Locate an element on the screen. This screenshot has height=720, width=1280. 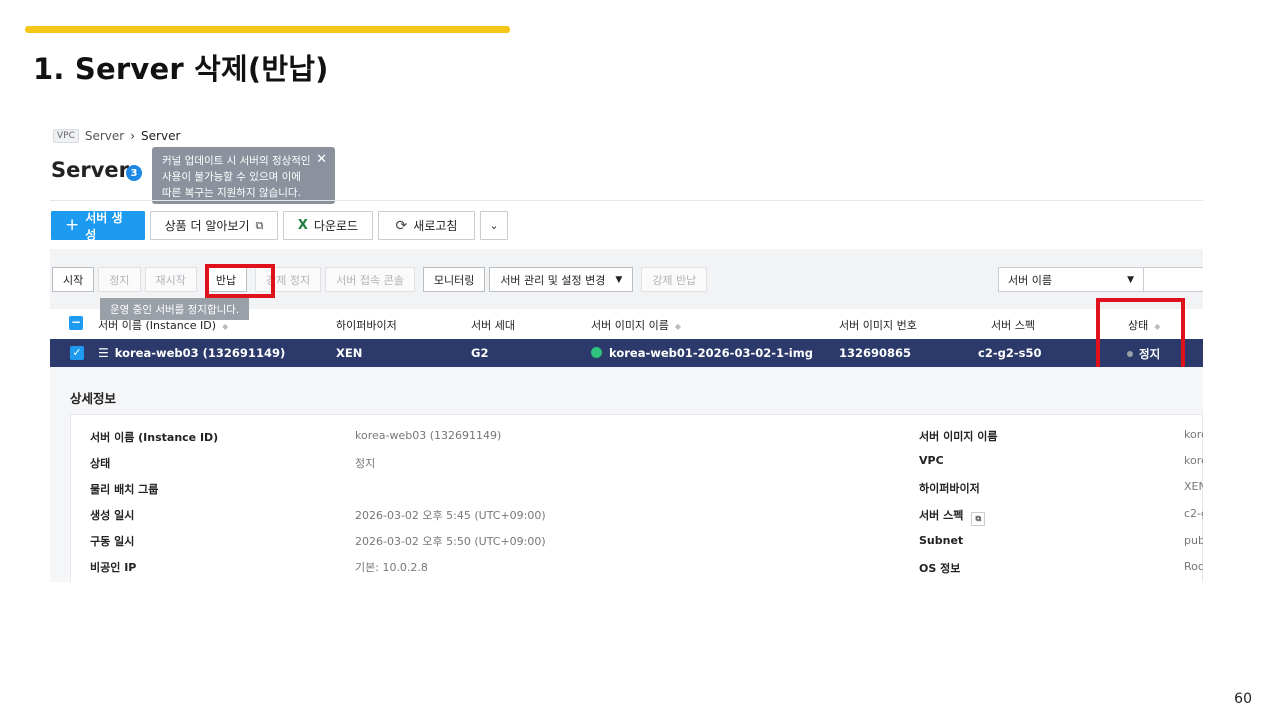
detail-value: pub is located at coordinates (1193, 540).